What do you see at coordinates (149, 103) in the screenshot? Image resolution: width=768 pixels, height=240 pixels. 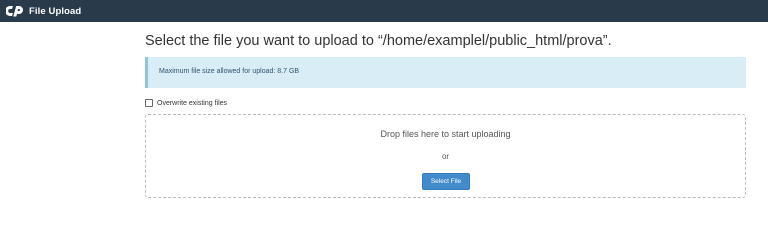 I see `overwrite-checkbox` at bounding box center [149, 103].